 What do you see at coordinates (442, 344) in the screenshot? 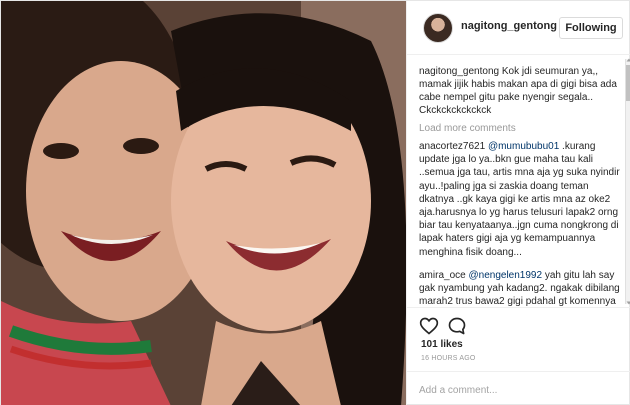
I see `likes-count: 101 likes` at bounding box center [442, 344].